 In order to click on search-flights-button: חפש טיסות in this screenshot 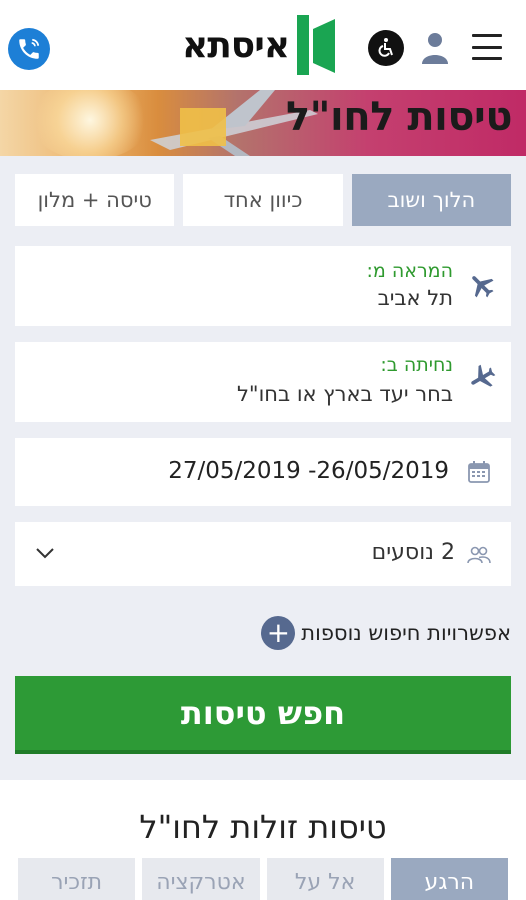, I will do `click(263, 715)`.